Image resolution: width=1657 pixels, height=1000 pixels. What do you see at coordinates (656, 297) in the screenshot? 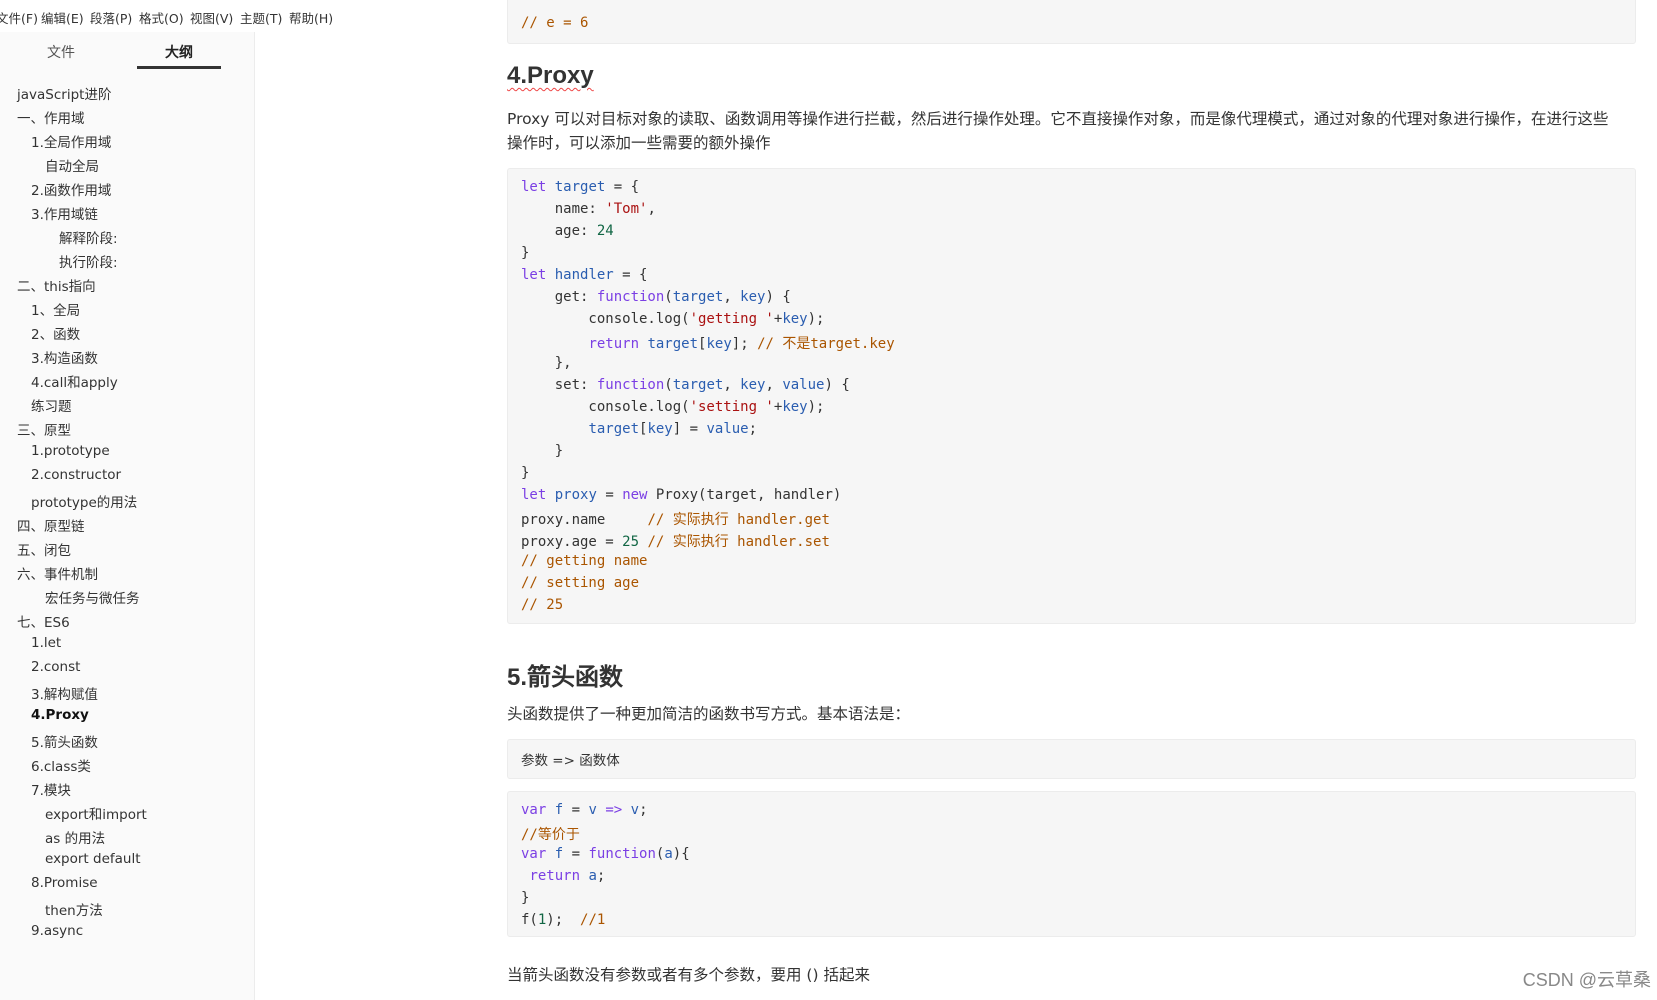
I see `code-line: get: function(target, key) {` at bounding box center [656, 297].